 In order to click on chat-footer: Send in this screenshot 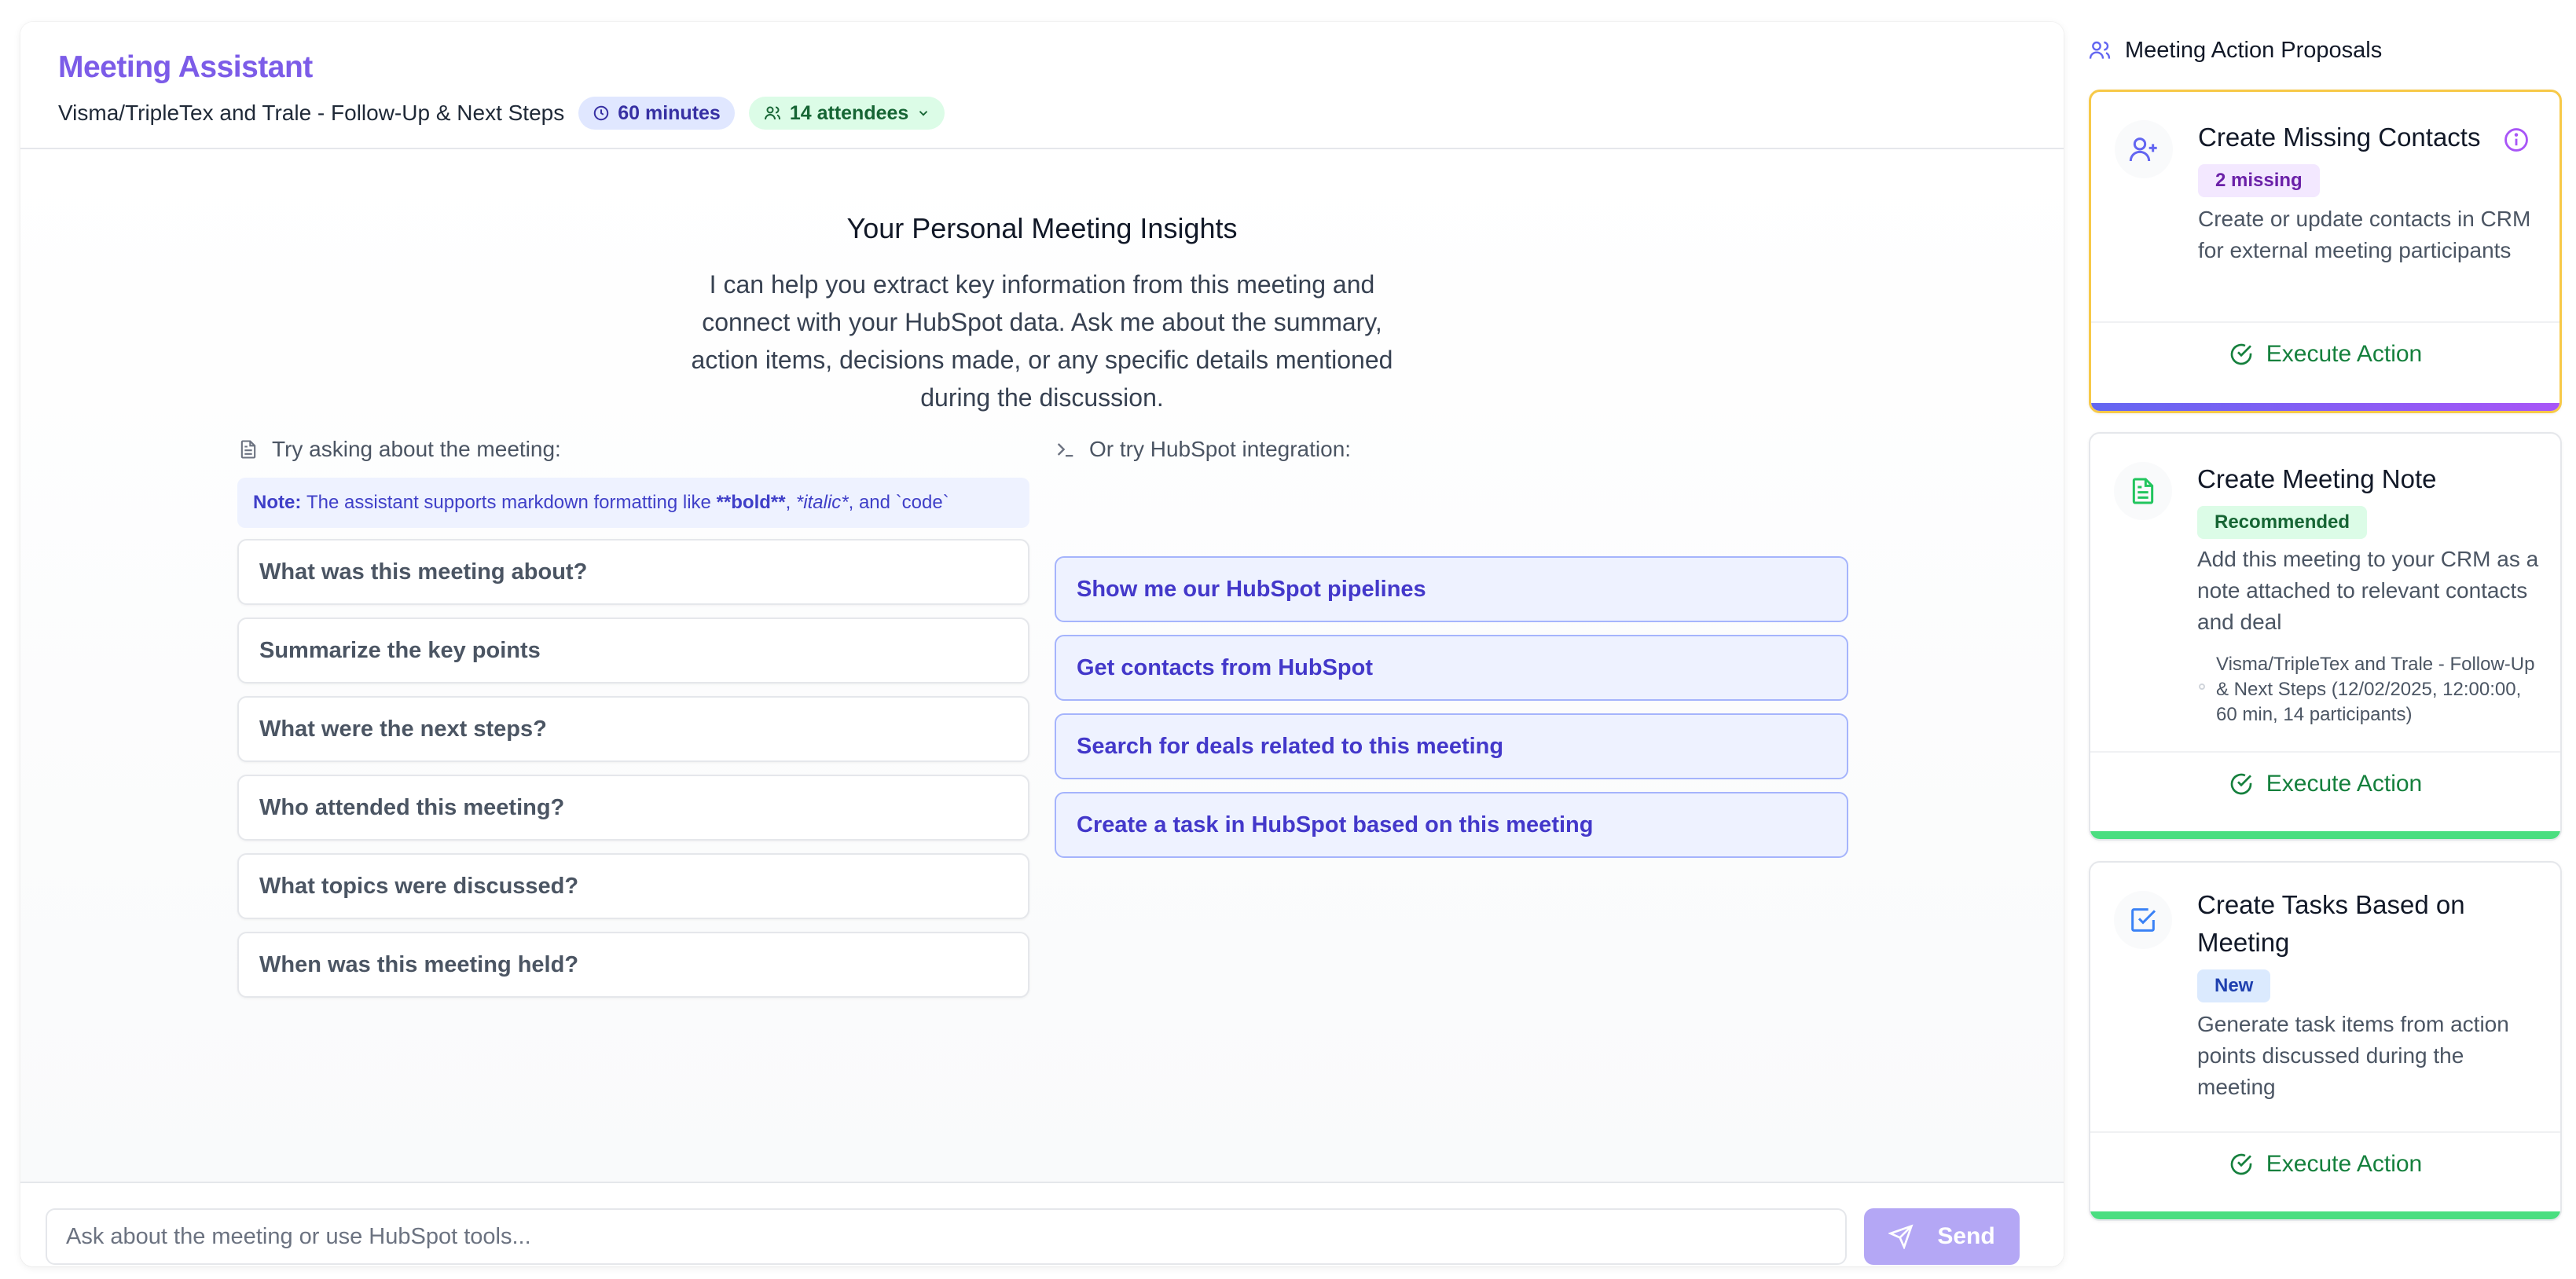, I will do `click(1042, 1224)`.